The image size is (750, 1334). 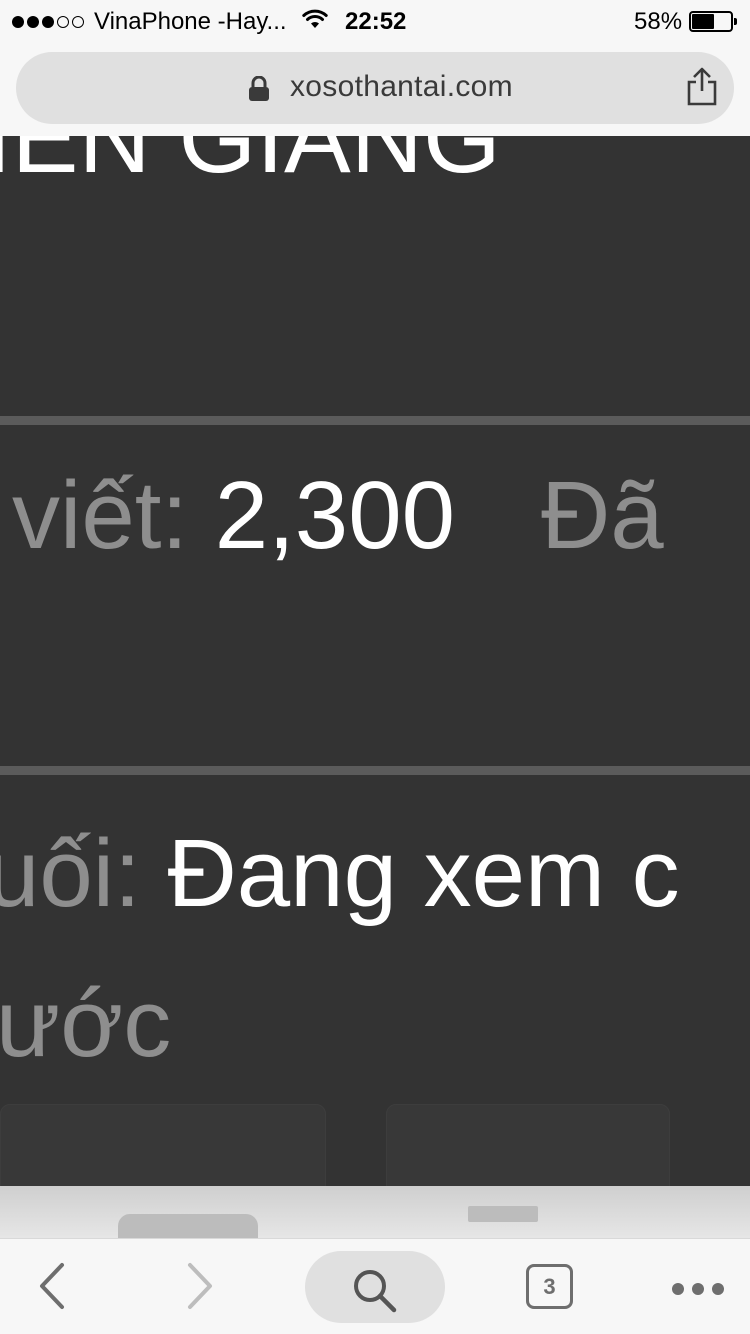 I want to click on url-text: xosothantai.com, so click(x=401, y=86).